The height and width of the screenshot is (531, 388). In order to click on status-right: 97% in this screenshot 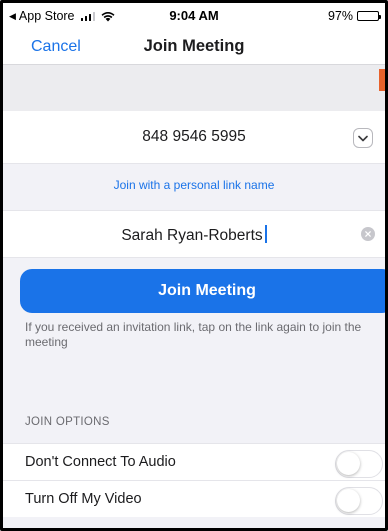, I will do `click(354, 16)`.